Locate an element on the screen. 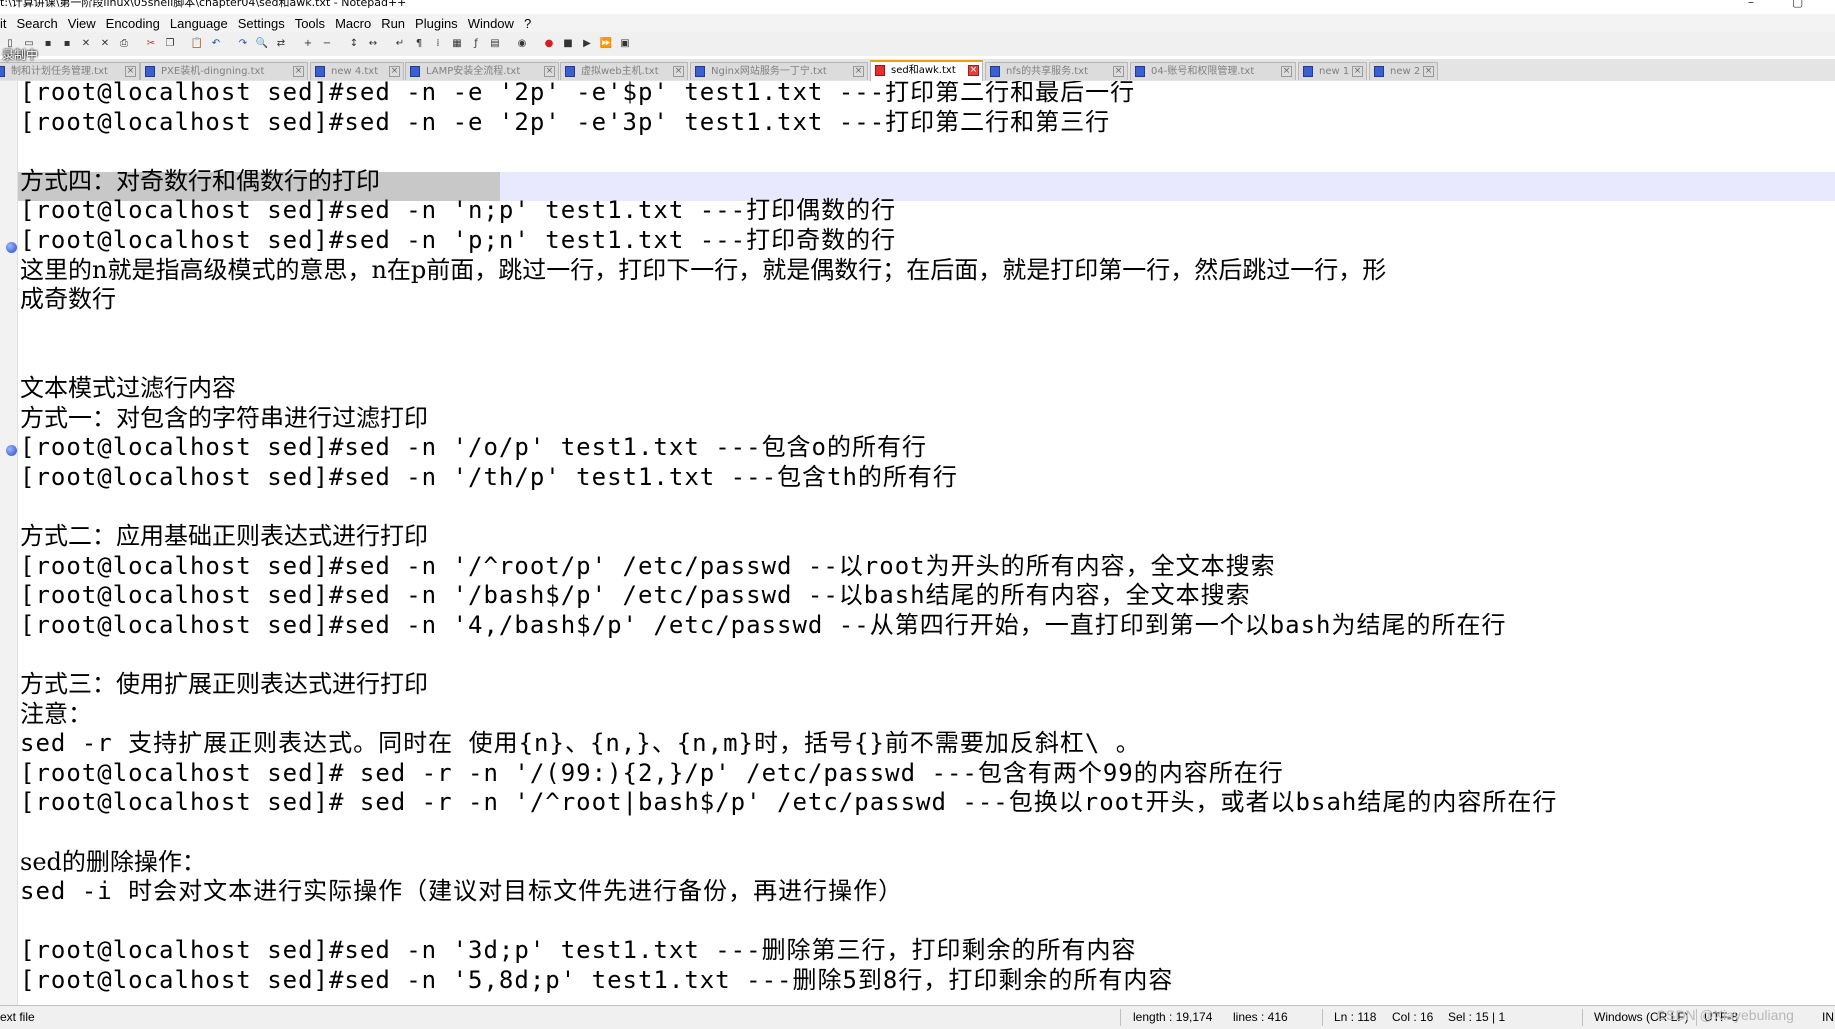  maximize-button: ▢ is located at coordinates (1797, 4).